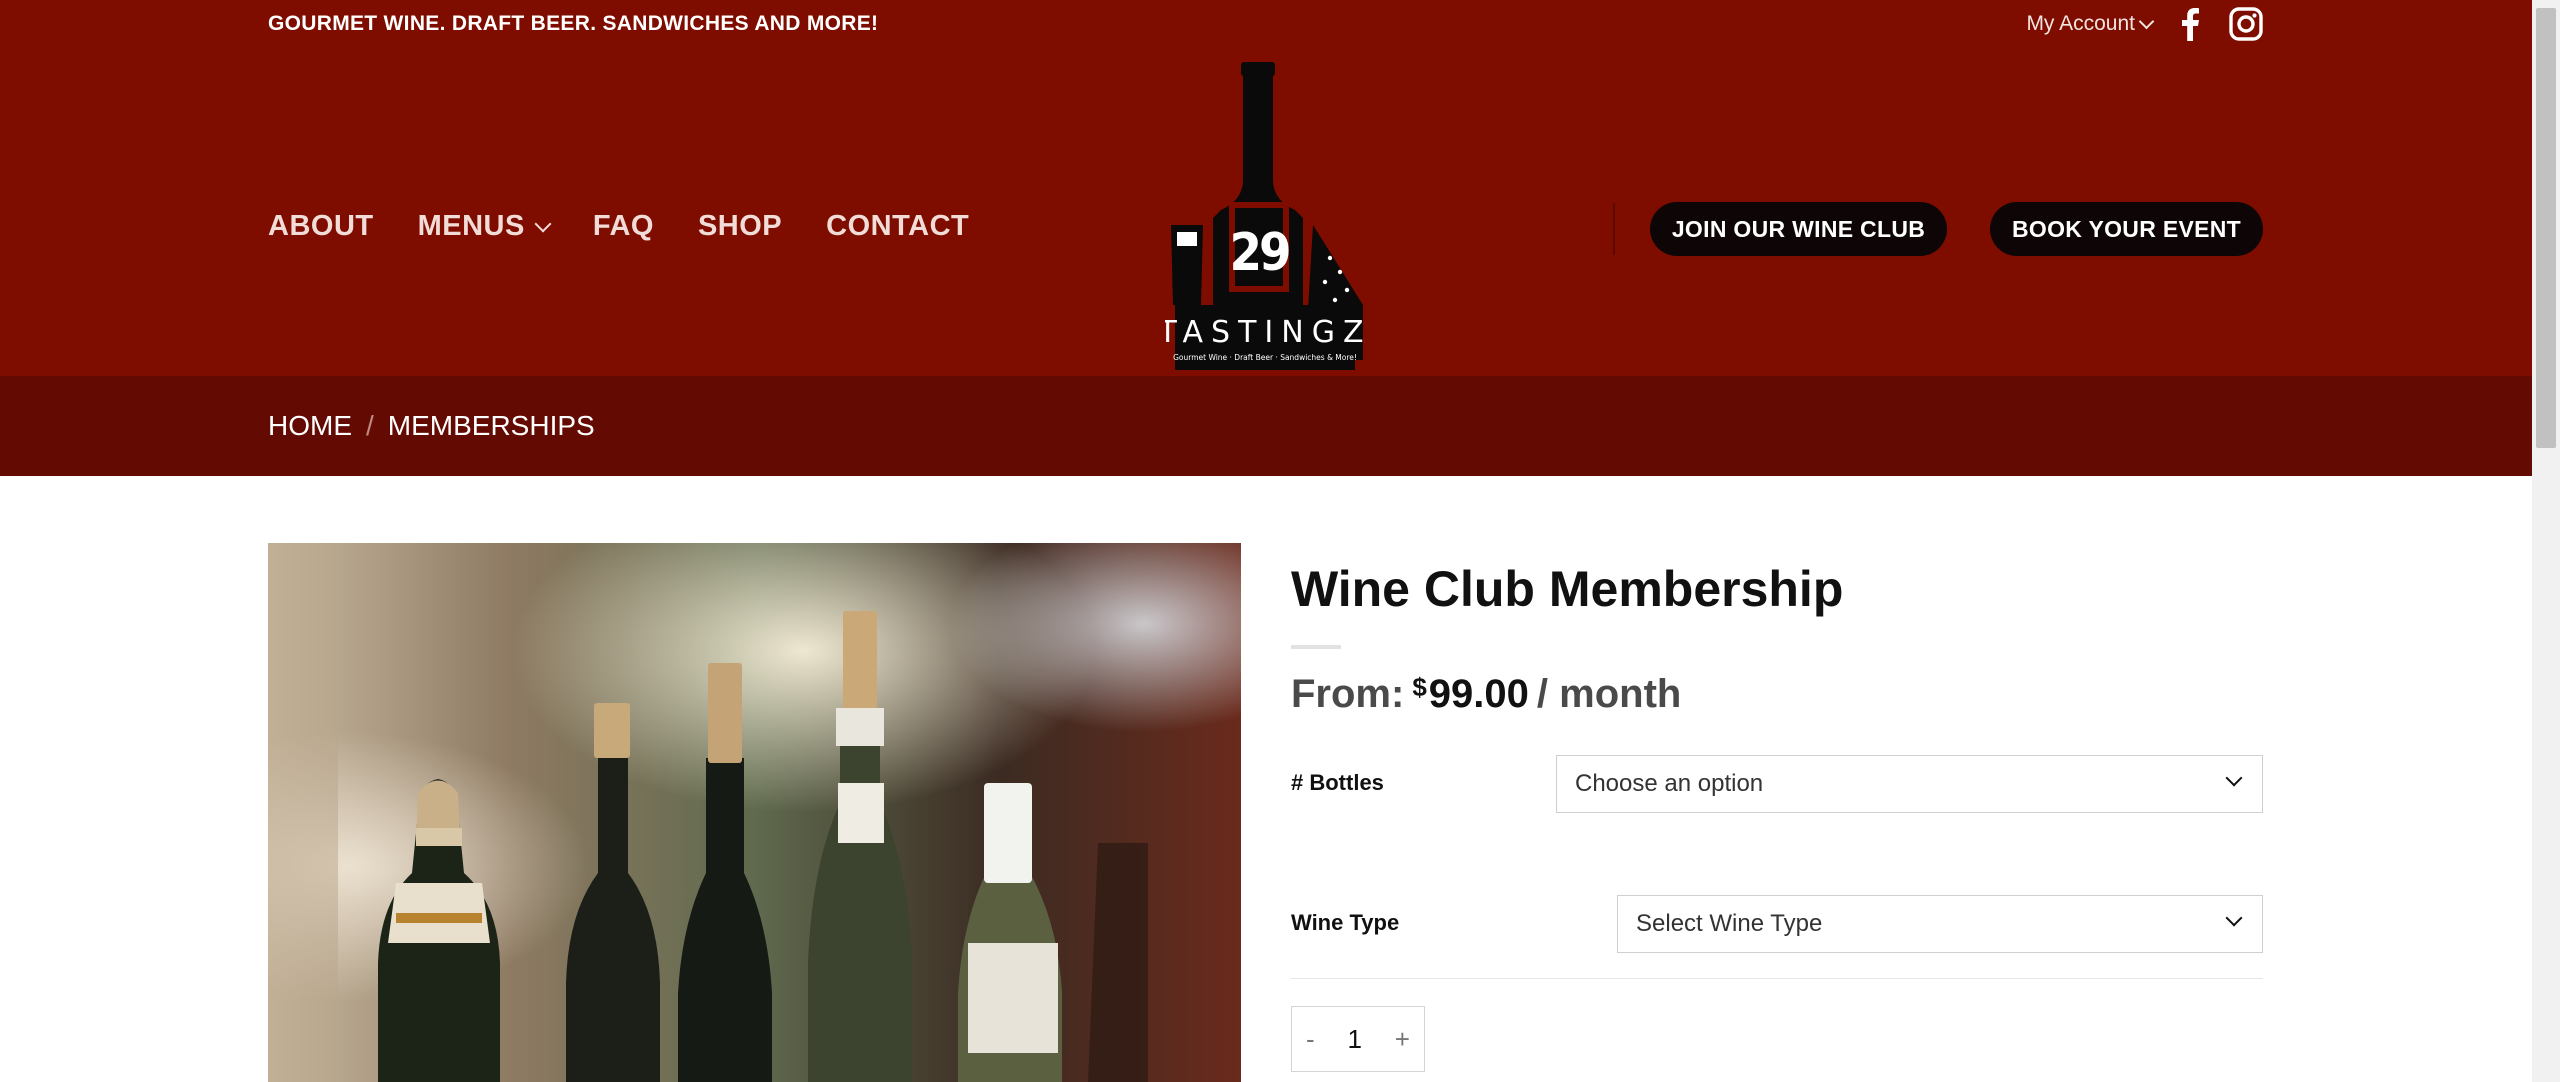 The image size is (2560, 1082). Describe the element at coordinates (2190, 24) in the screenshot. I see `facebook-icon` at that location.